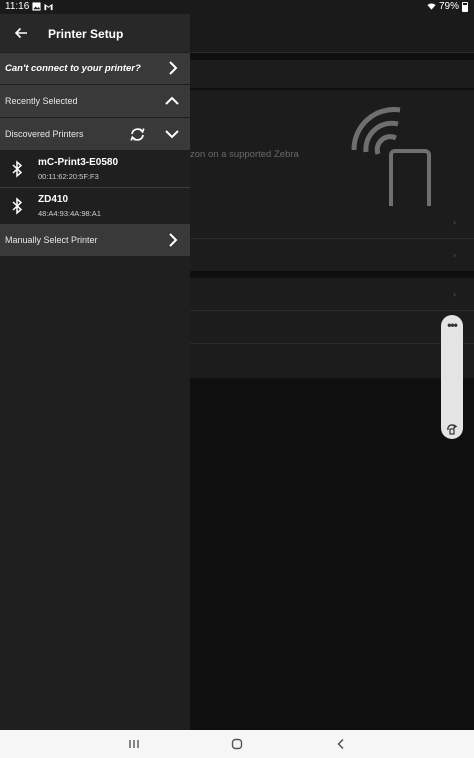 This screenshot has height=758, width=474. I want to click on home-icon, so click(237, 744).